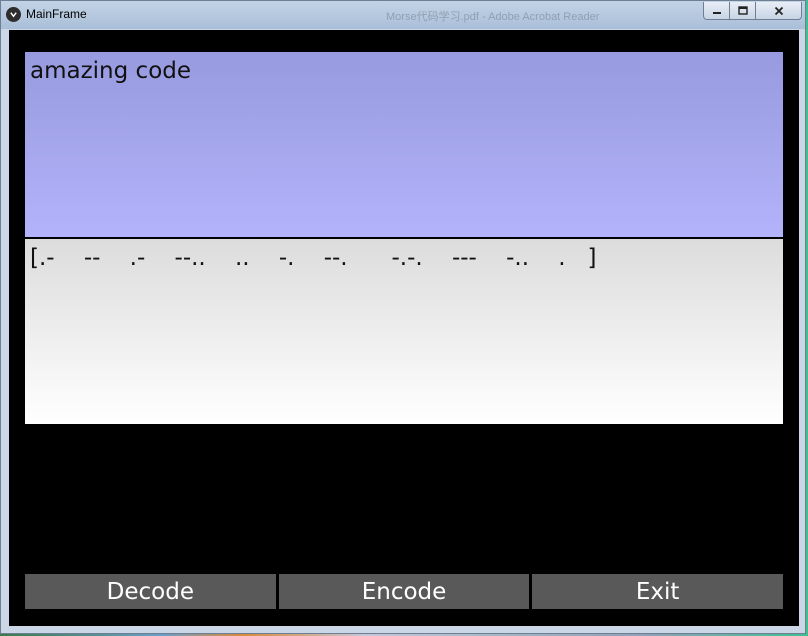 This screenshot has height=636, width=808. Describe the element at coordinates (150, 591) in the screenshot. I see `decode-button: Decode` at that location.